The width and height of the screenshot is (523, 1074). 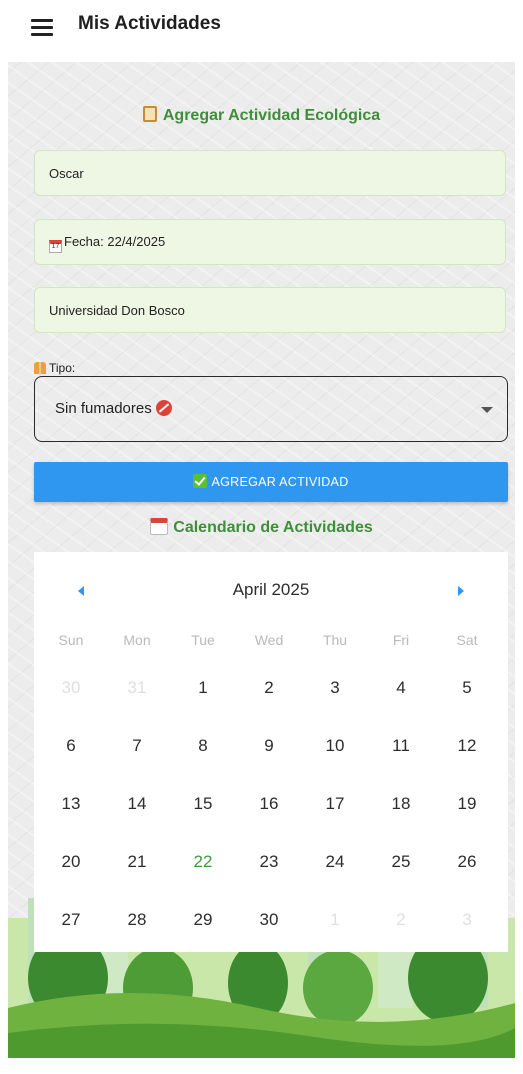 What do you see at coordinates (71, 746) in the screenshot?
I see `calendar-day: 6` at bounding box center [71, 746].